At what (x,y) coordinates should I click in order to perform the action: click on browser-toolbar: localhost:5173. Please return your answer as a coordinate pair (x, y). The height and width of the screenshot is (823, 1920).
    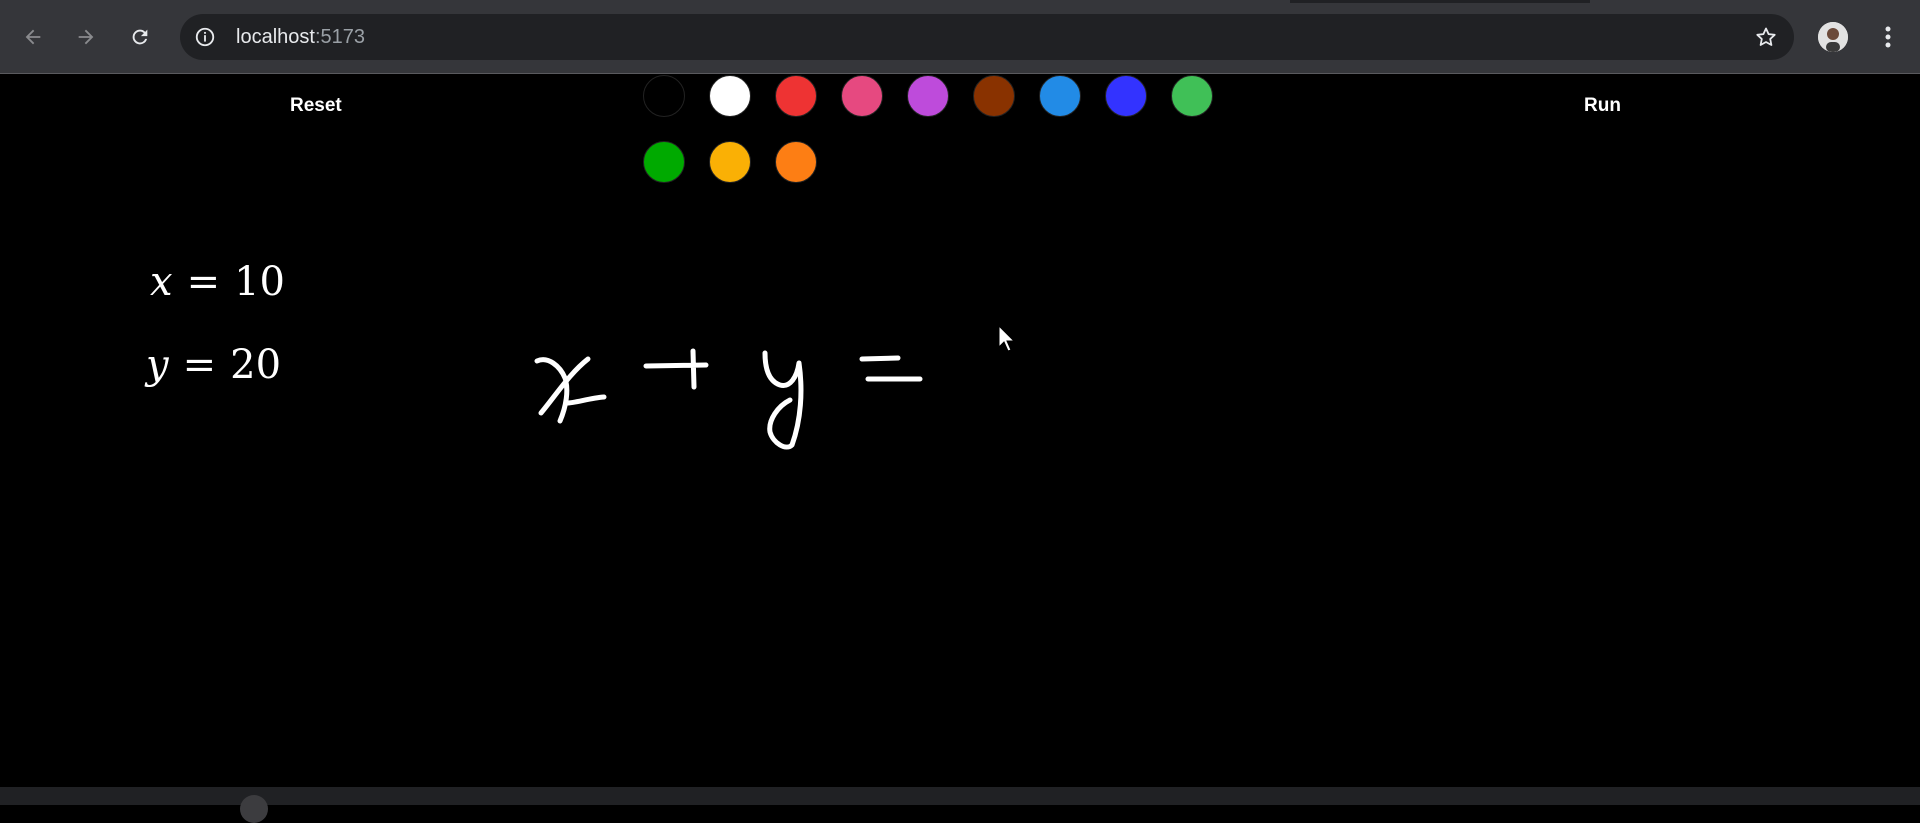
    Looking at the image, I should click on (960, 37).